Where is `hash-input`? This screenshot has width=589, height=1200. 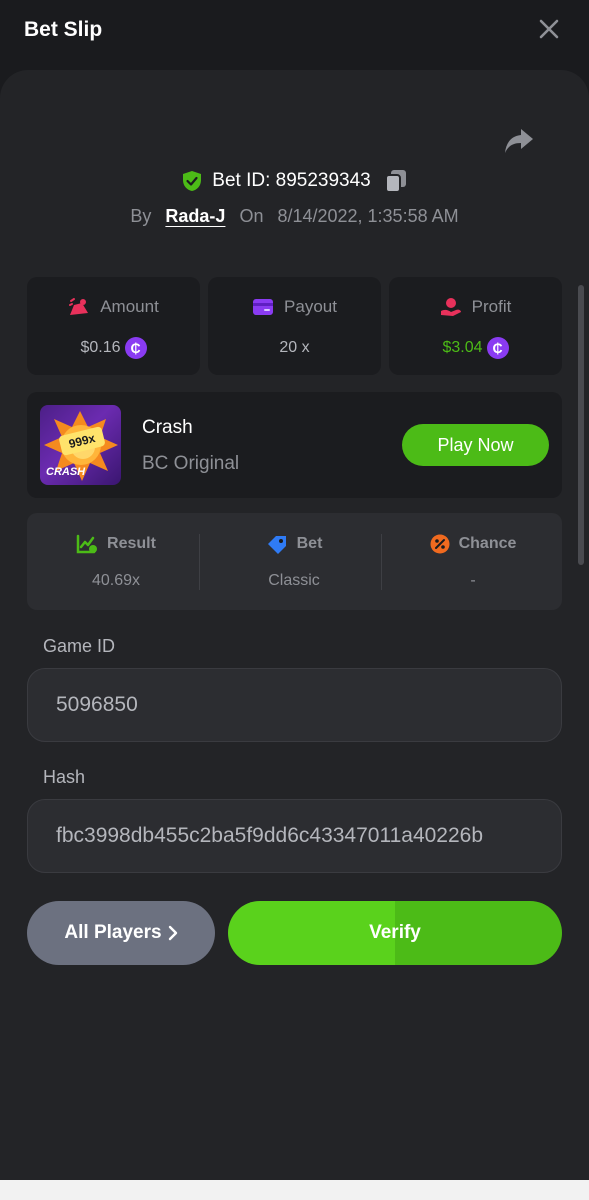
hash-input is located at coordinates (294, 836).